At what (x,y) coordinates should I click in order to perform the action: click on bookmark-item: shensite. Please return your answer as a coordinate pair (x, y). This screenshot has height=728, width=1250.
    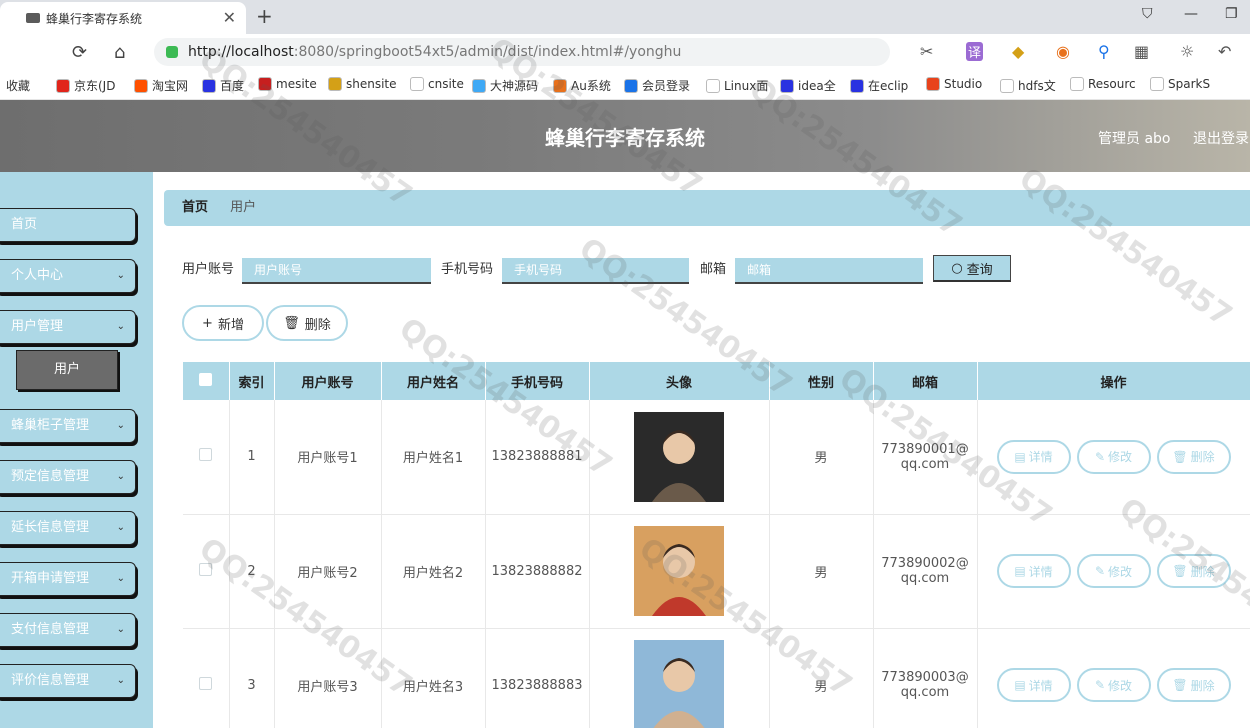
    Looking at the image, I should click on (362, 84).